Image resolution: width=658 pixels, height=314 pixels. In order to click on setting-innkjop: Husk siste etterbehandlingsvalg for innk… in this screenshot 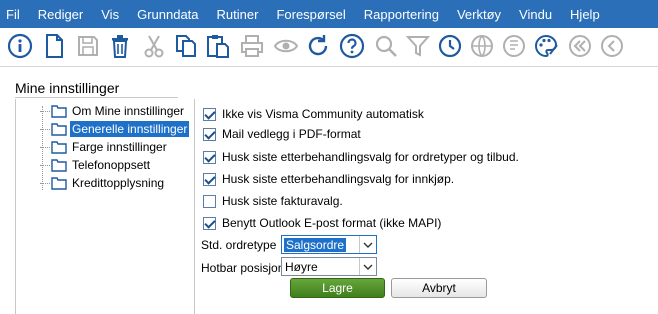, I will do `click(328, 179)`.